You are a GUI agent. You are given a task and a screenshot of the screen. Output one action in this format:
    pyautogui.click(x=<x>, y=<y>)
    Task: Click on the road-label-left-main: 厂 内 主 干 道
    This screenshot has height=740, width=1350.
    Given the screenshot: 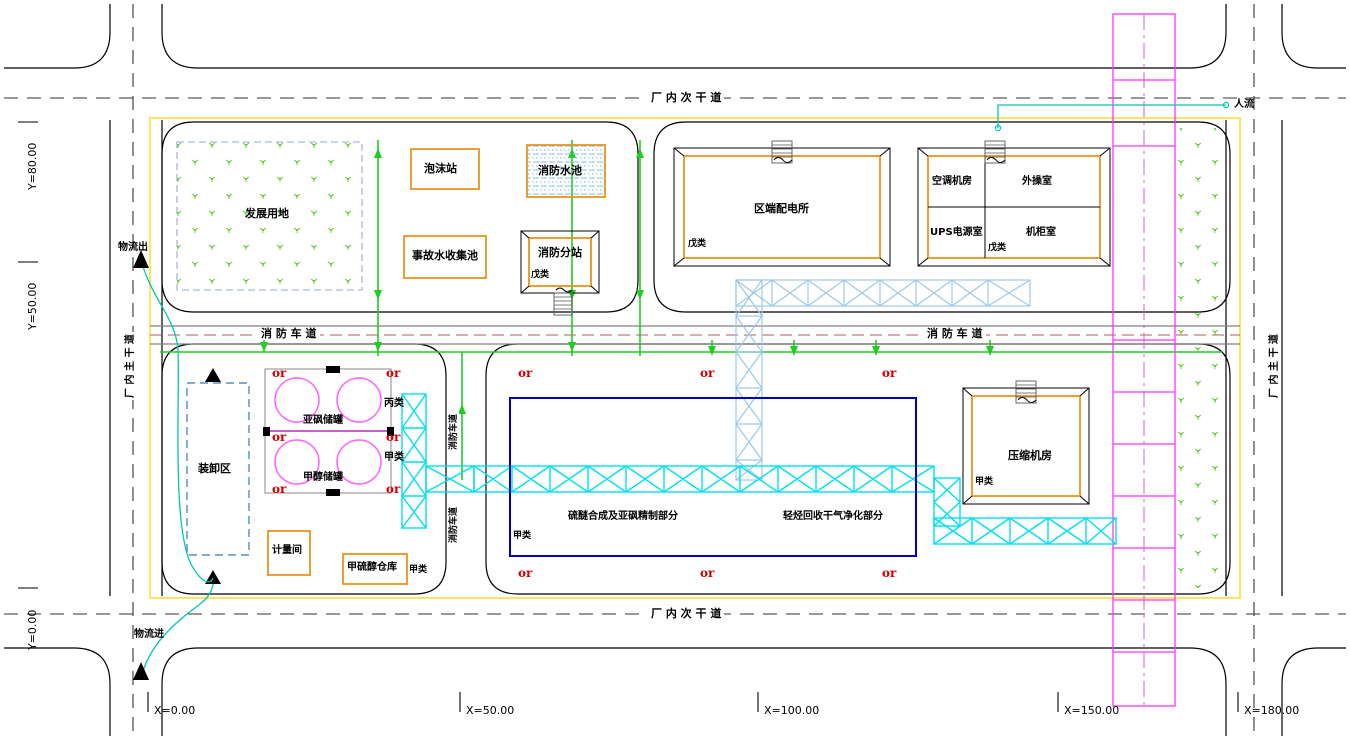 What is the action you would take?
    pyautogui.click(x=130, y=366)
    